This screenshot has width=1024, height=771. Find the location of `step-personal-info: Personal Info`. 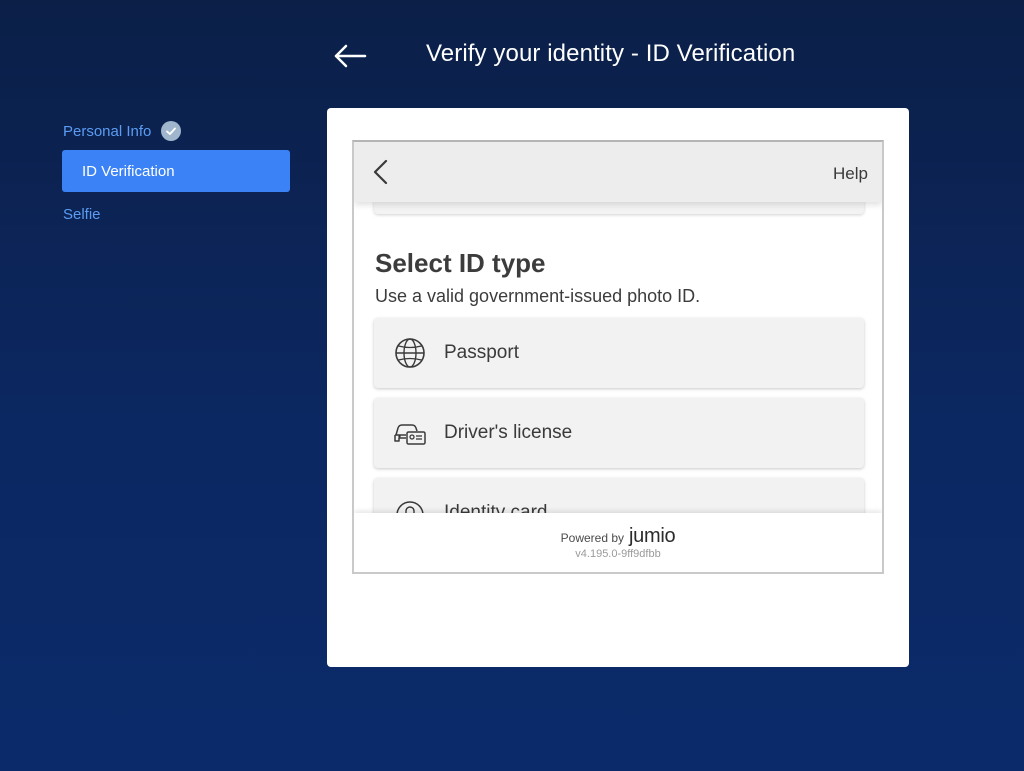

step-personal-info: Personal Info is located at coordinates (122, 131).